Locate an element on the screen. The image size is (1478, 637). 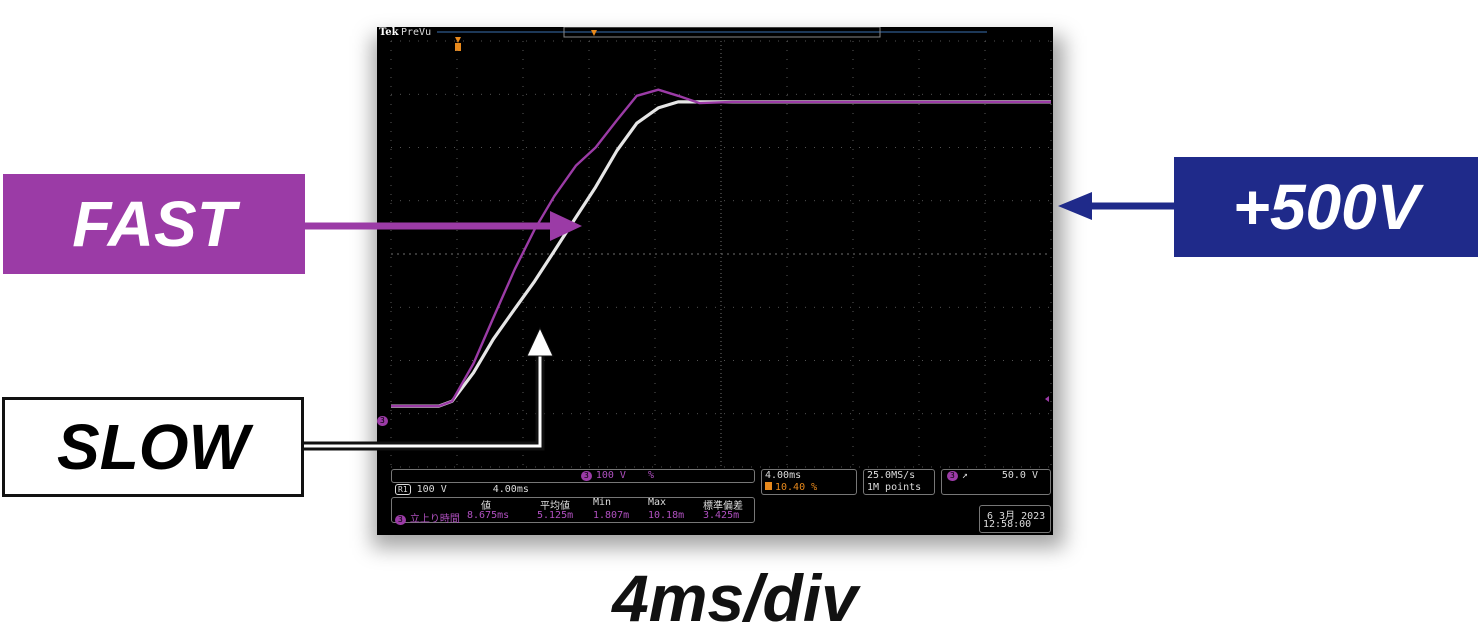
measure-mean: 5.125m is located at coordinates (555, 515).